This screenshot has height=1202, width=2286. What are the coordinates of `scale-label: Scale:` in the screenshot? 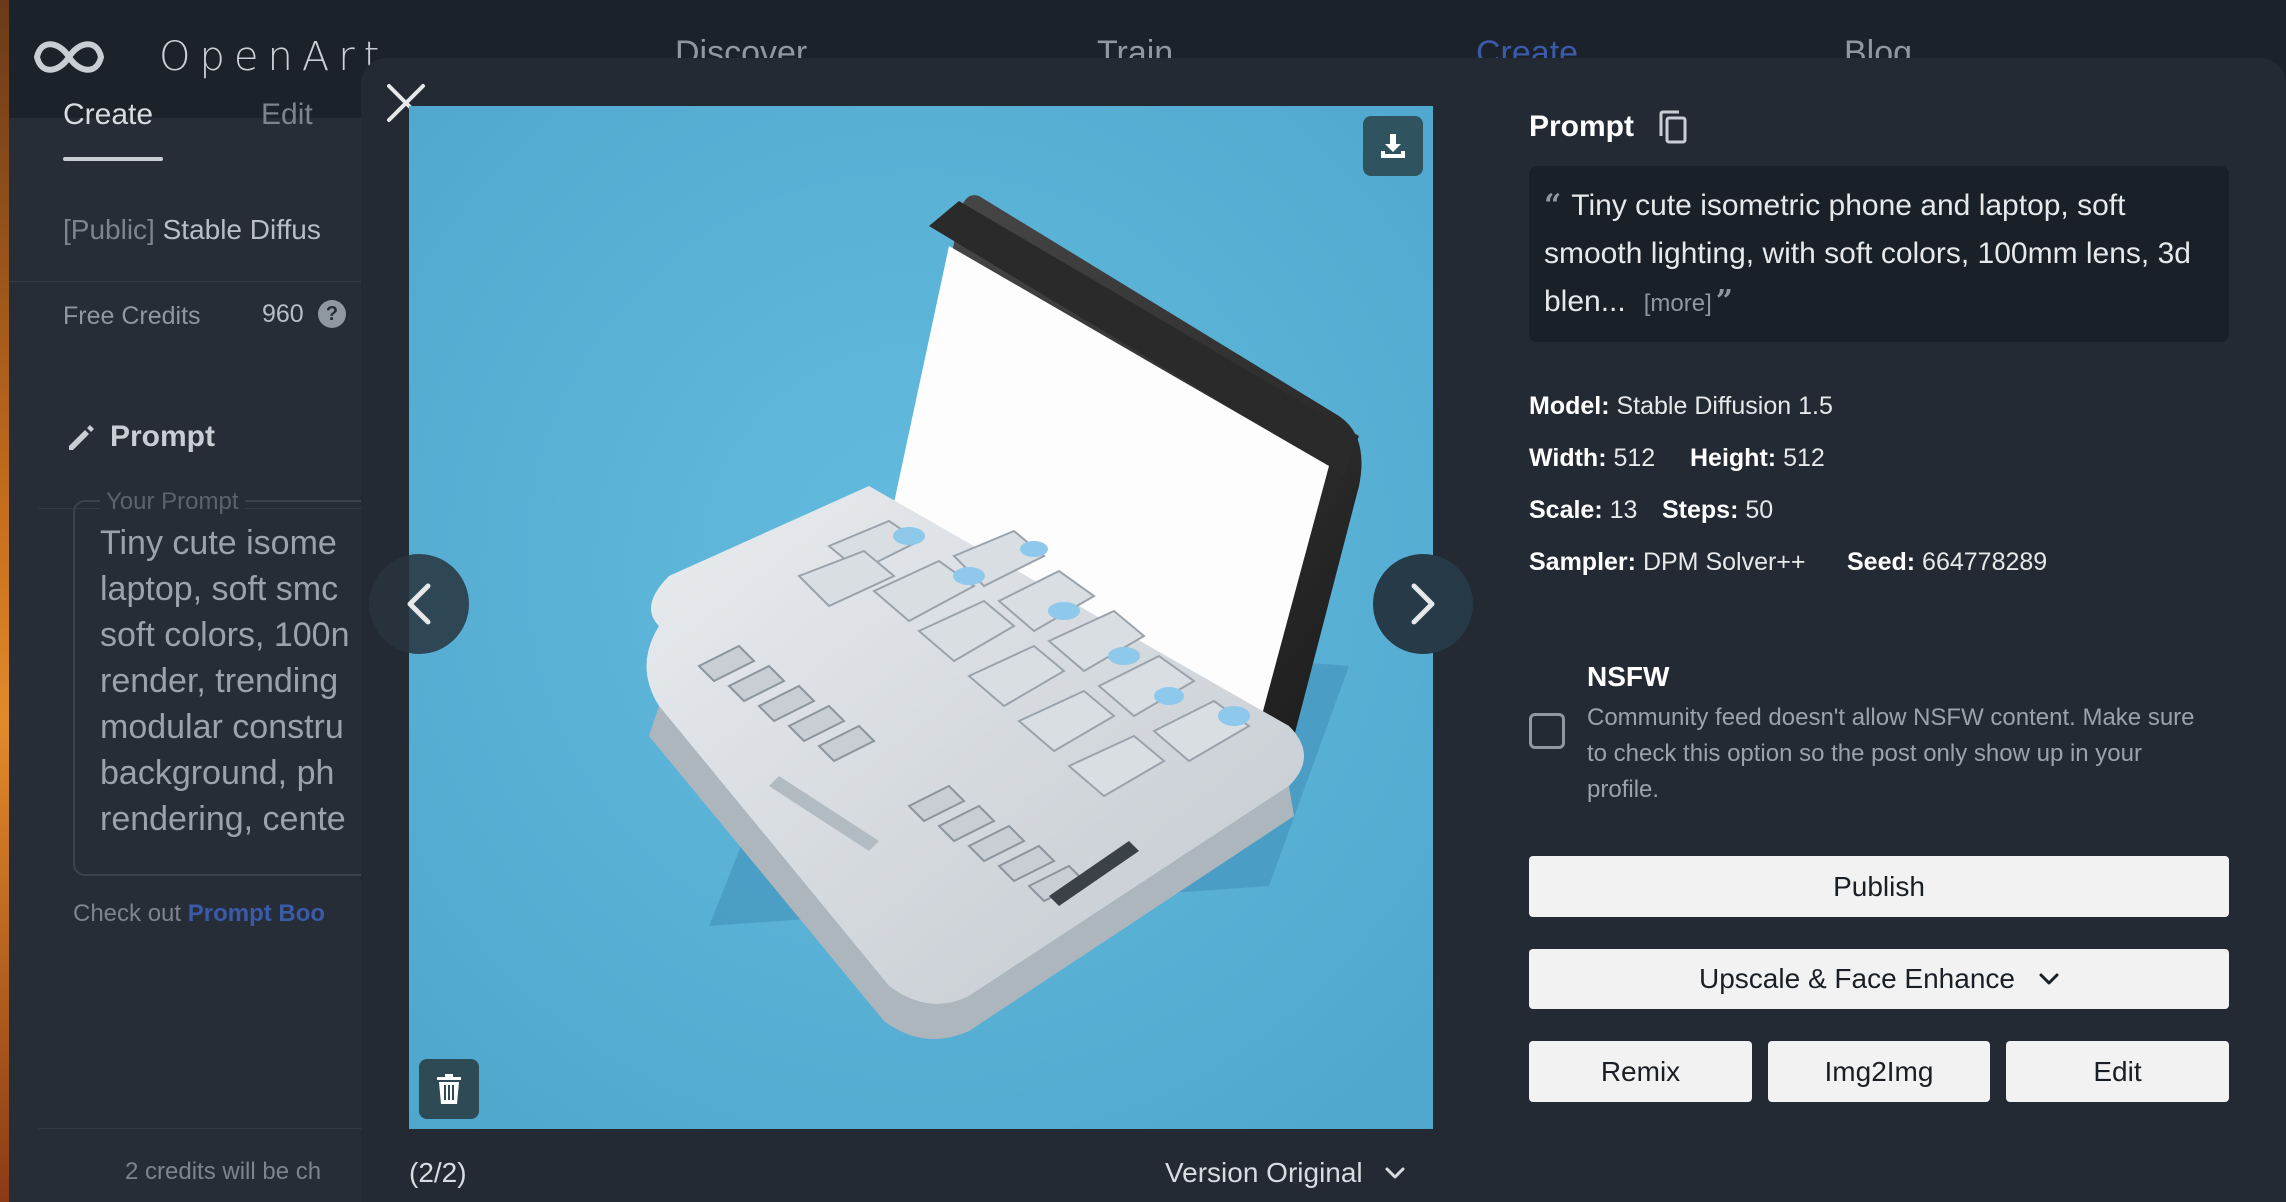 It's located at (1566, 510).